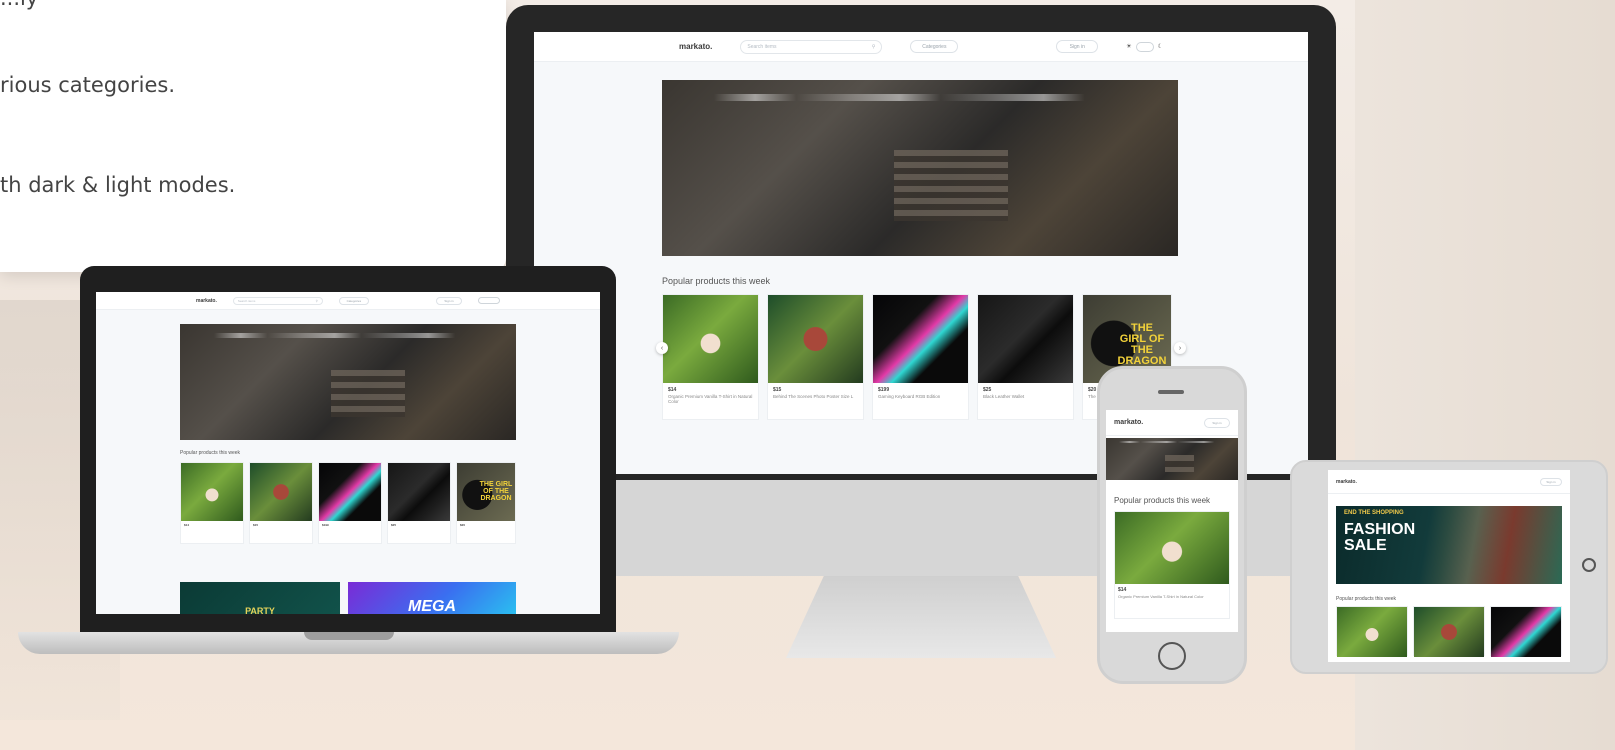  What do you see at coordinates (1380, 537) in the screenshot?
I see `banner-headline: FASHION SALE` at bounding box center [1380, 537].